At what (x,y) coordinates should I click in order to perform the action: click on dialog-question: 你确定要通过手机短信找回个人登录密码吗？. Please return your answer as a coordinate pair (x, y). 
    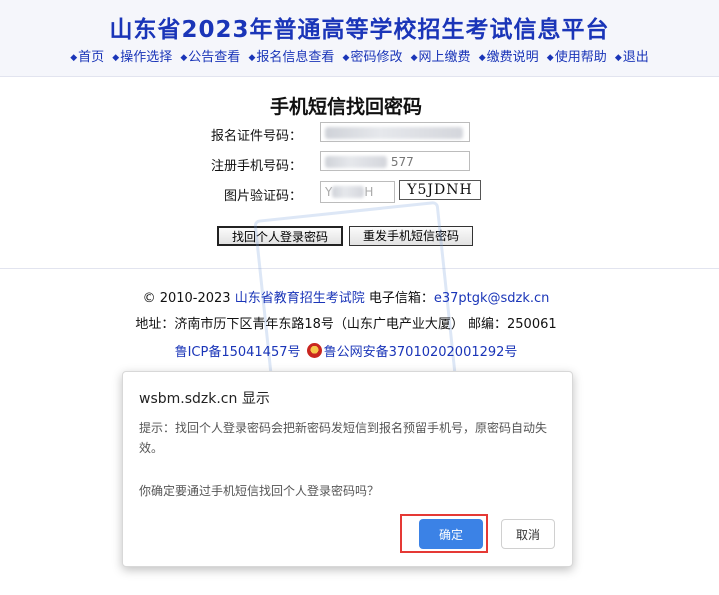
    Looking at the image, I should click on (259, 491).